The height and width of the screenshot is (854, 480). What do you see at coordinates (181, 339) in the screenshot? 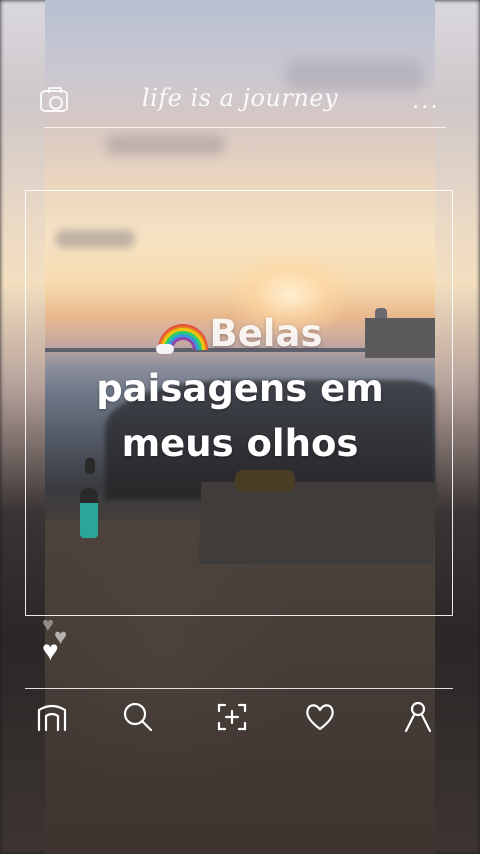
I see `rainbow-icon` at bounding box center [181, 339].